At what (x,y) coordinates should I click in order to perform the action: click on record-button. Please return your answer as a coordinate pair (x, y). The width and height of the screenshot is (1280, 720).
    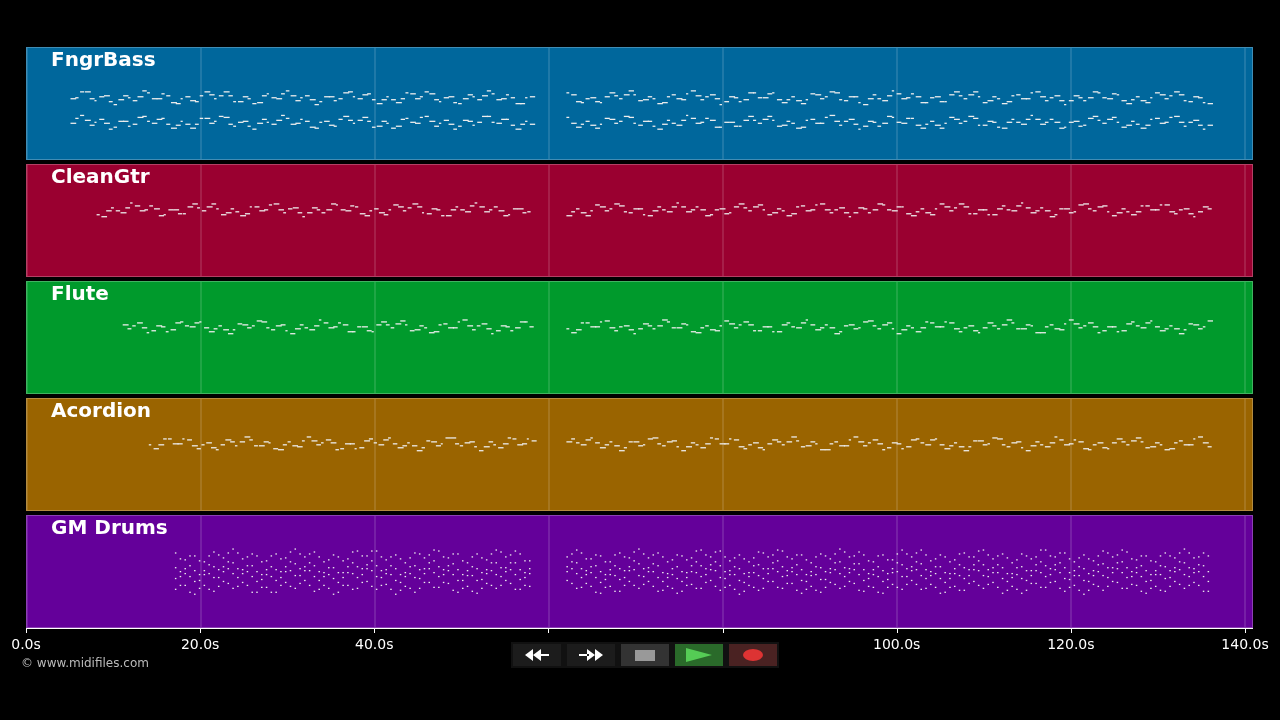
    Looking at the image, I should click on (753, 655).